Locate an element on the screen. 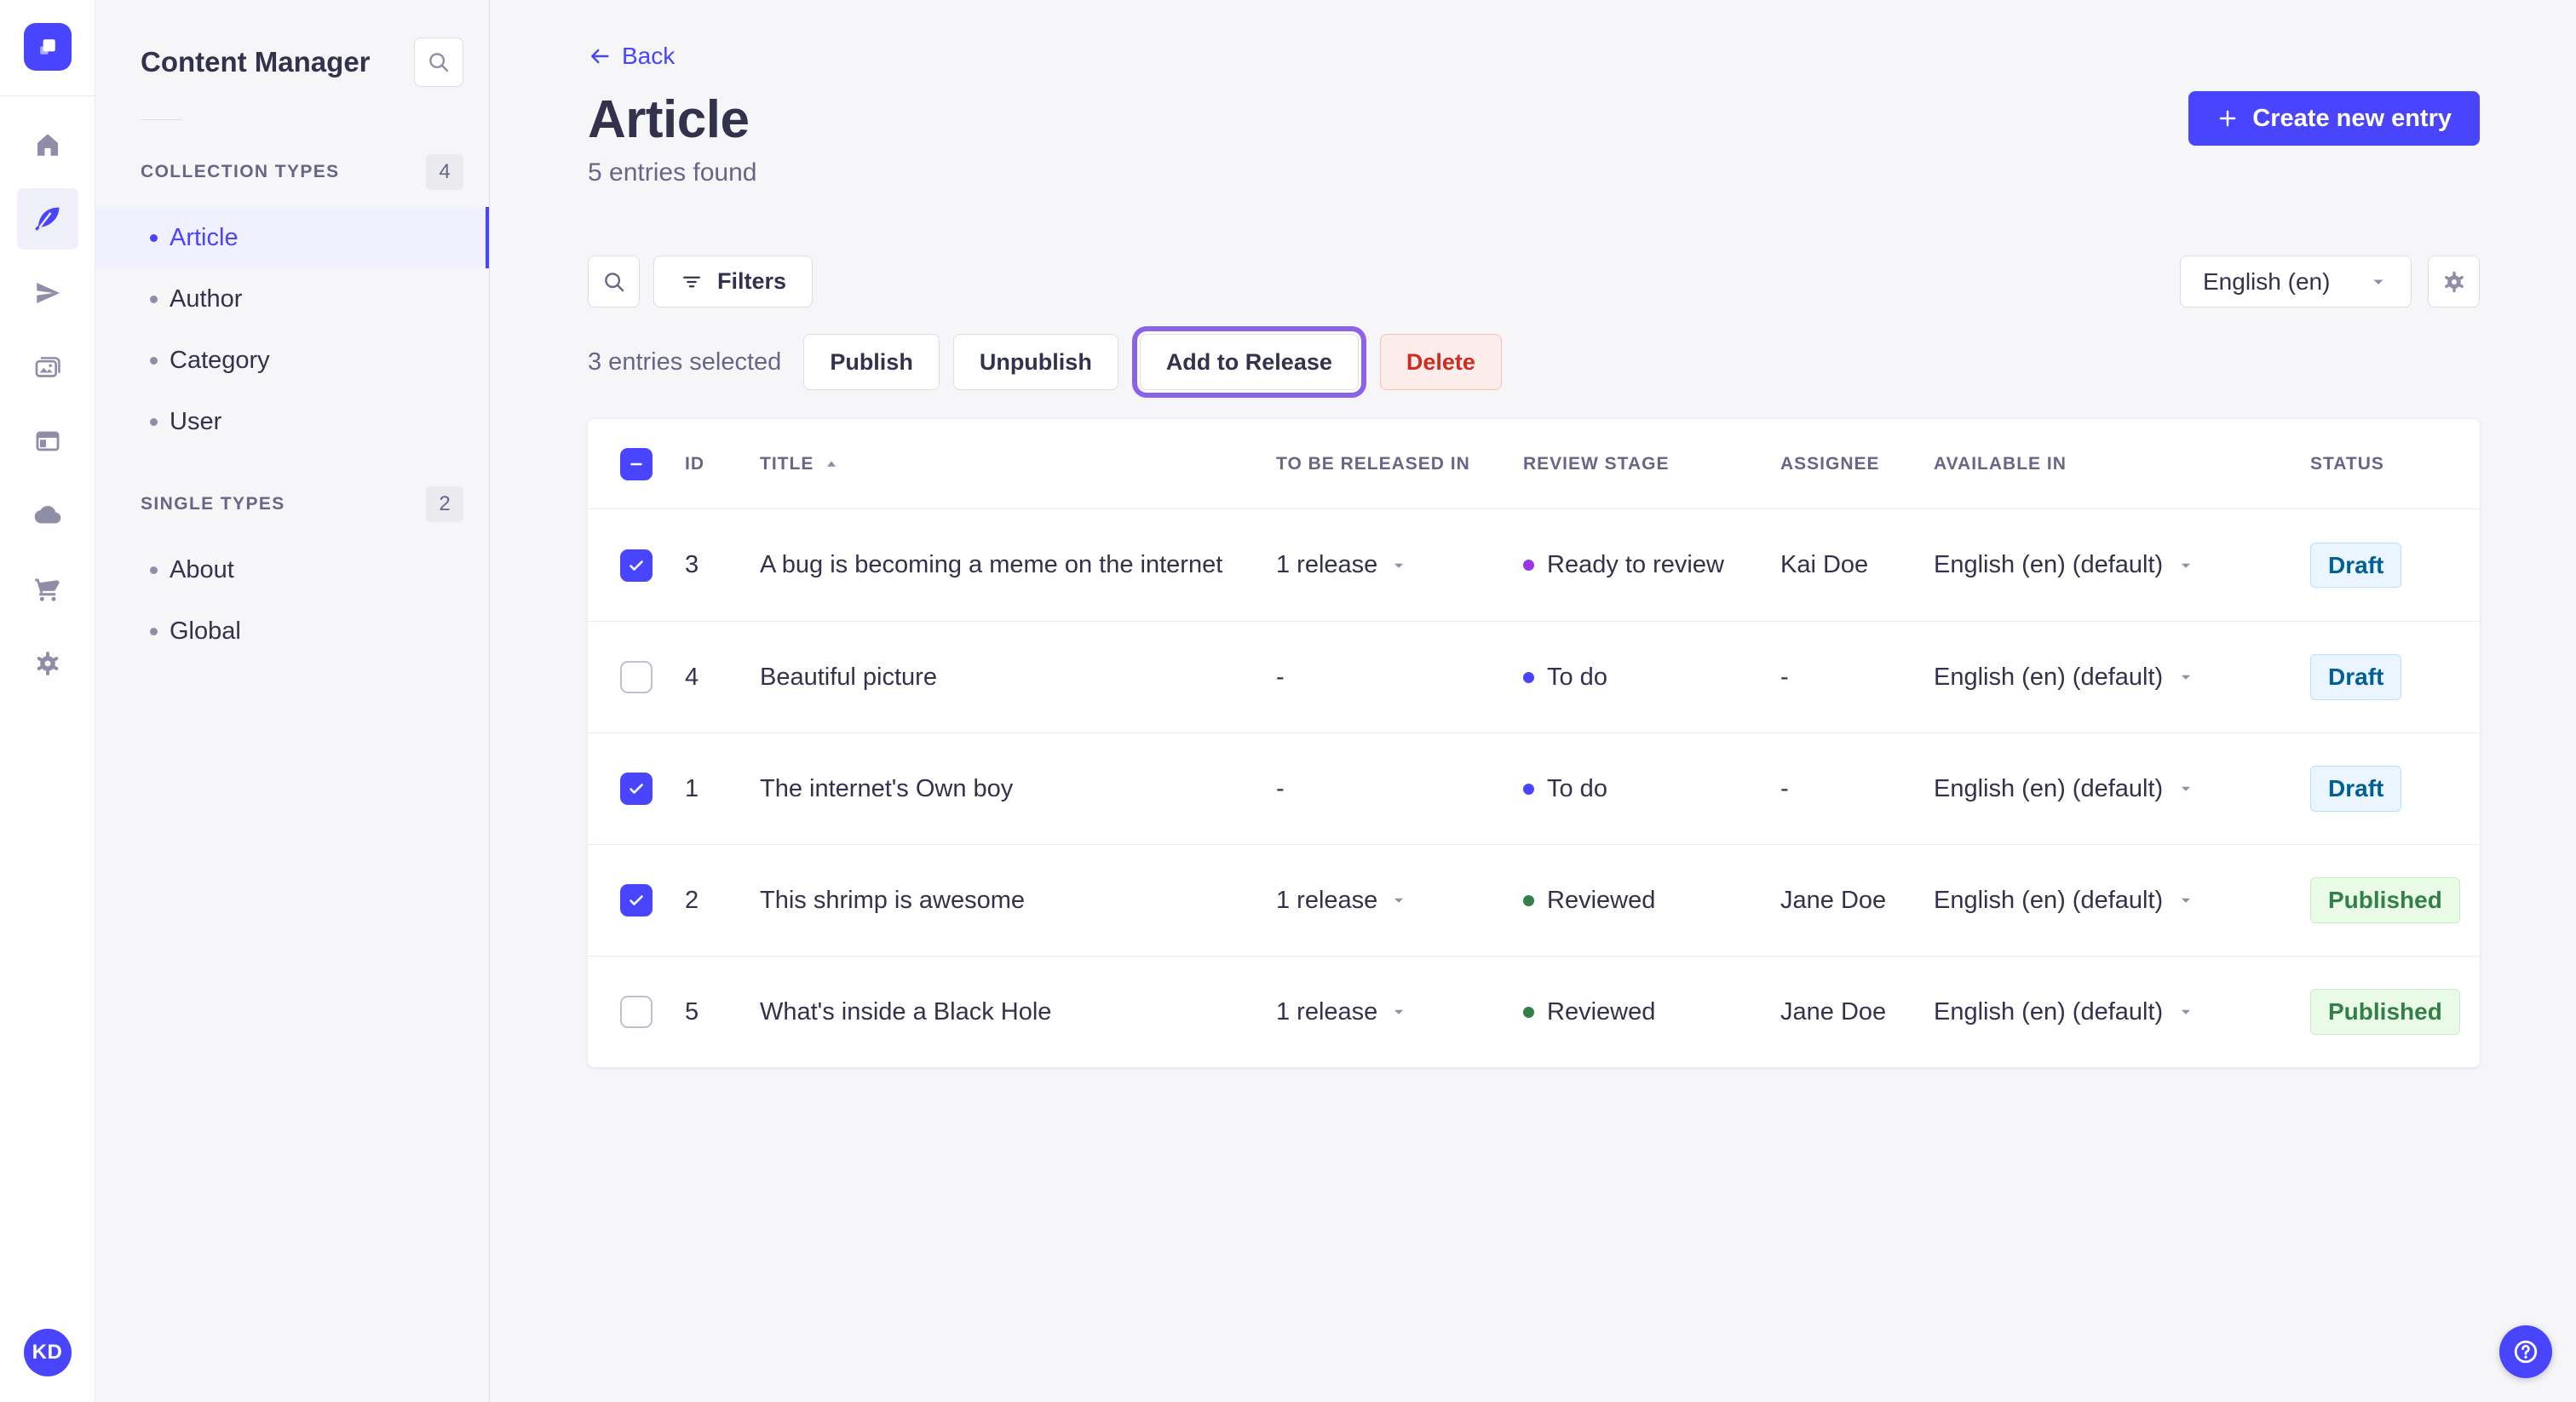 Image resolution: width=2576 pixels, height=1402 pixels. nav-home is located at coordinates (48, 144).